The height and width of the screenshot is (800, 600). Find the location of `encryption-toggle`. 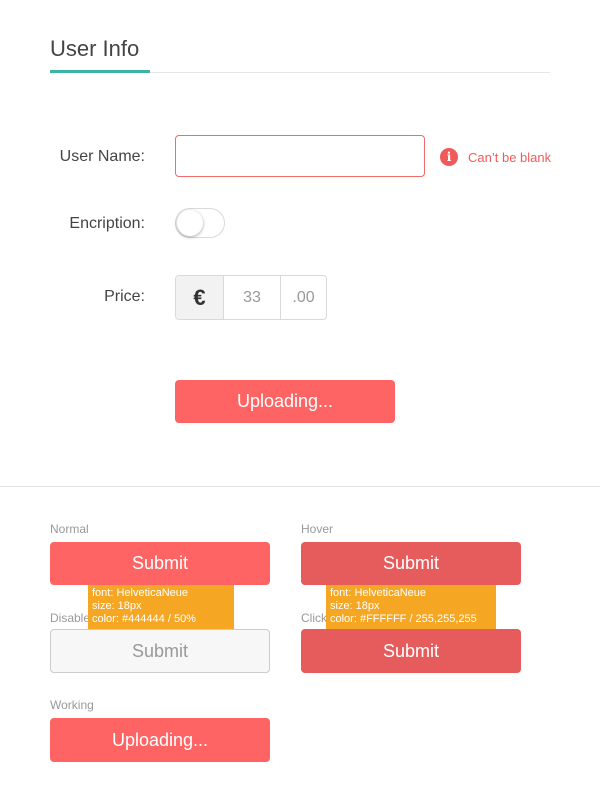

encryption-toggle is located at coordinates (200, 223).